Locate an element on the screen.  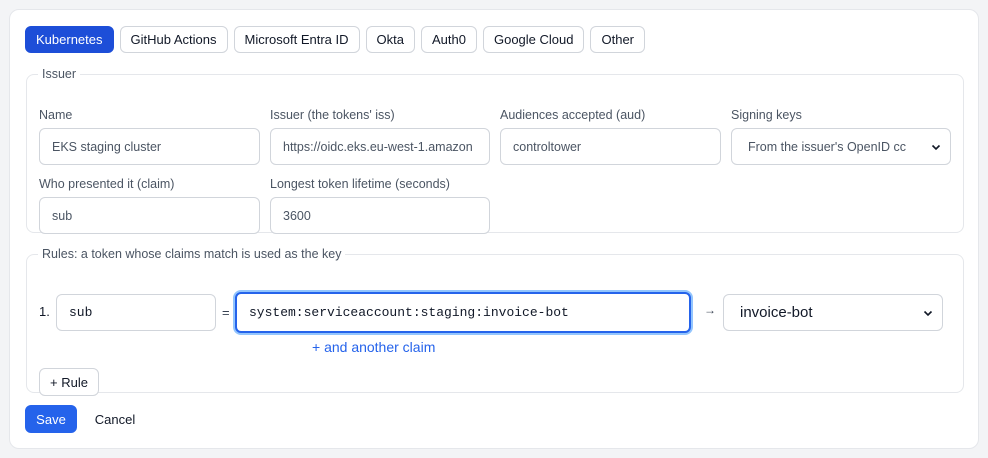
signing-keys-select: From the issuer's OpenID cc is located at coordinates (841, 146).